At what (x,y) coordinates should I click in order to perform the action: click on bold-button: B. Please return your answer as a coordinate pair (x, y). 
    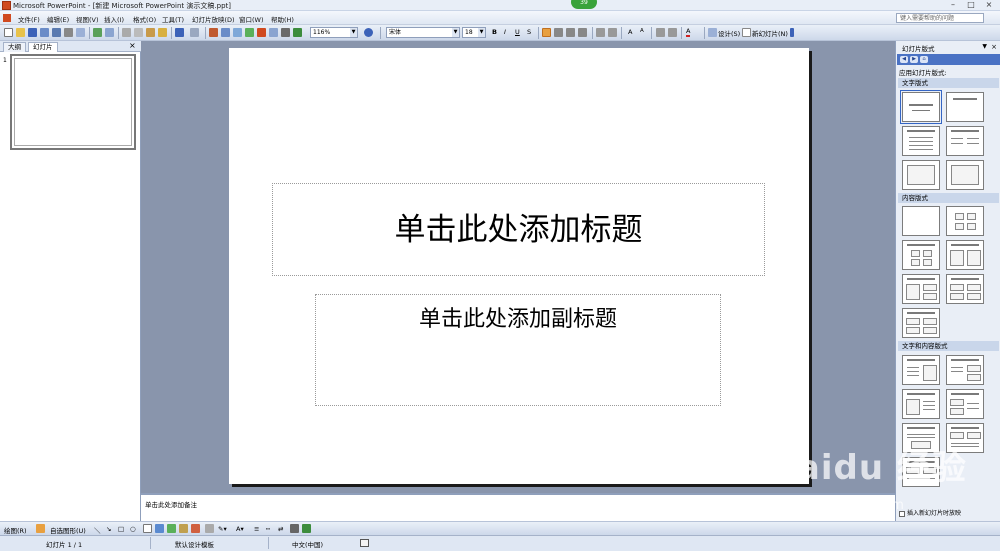
    Looking at the image, I should click on (494, 32).